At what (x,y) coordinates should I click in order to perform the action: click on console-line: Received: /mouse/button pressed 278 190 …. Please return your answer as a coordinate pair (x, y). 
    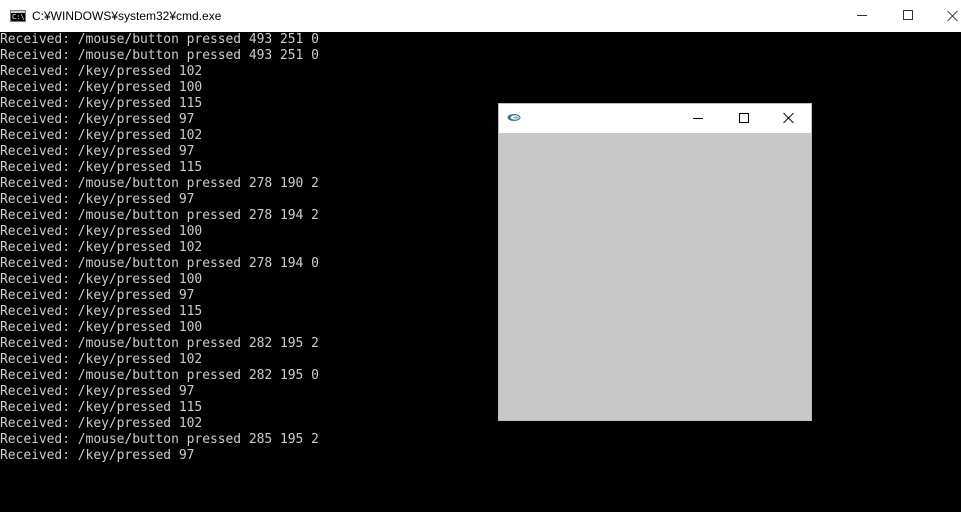
    Looking at the image, I should click on (159, 183).